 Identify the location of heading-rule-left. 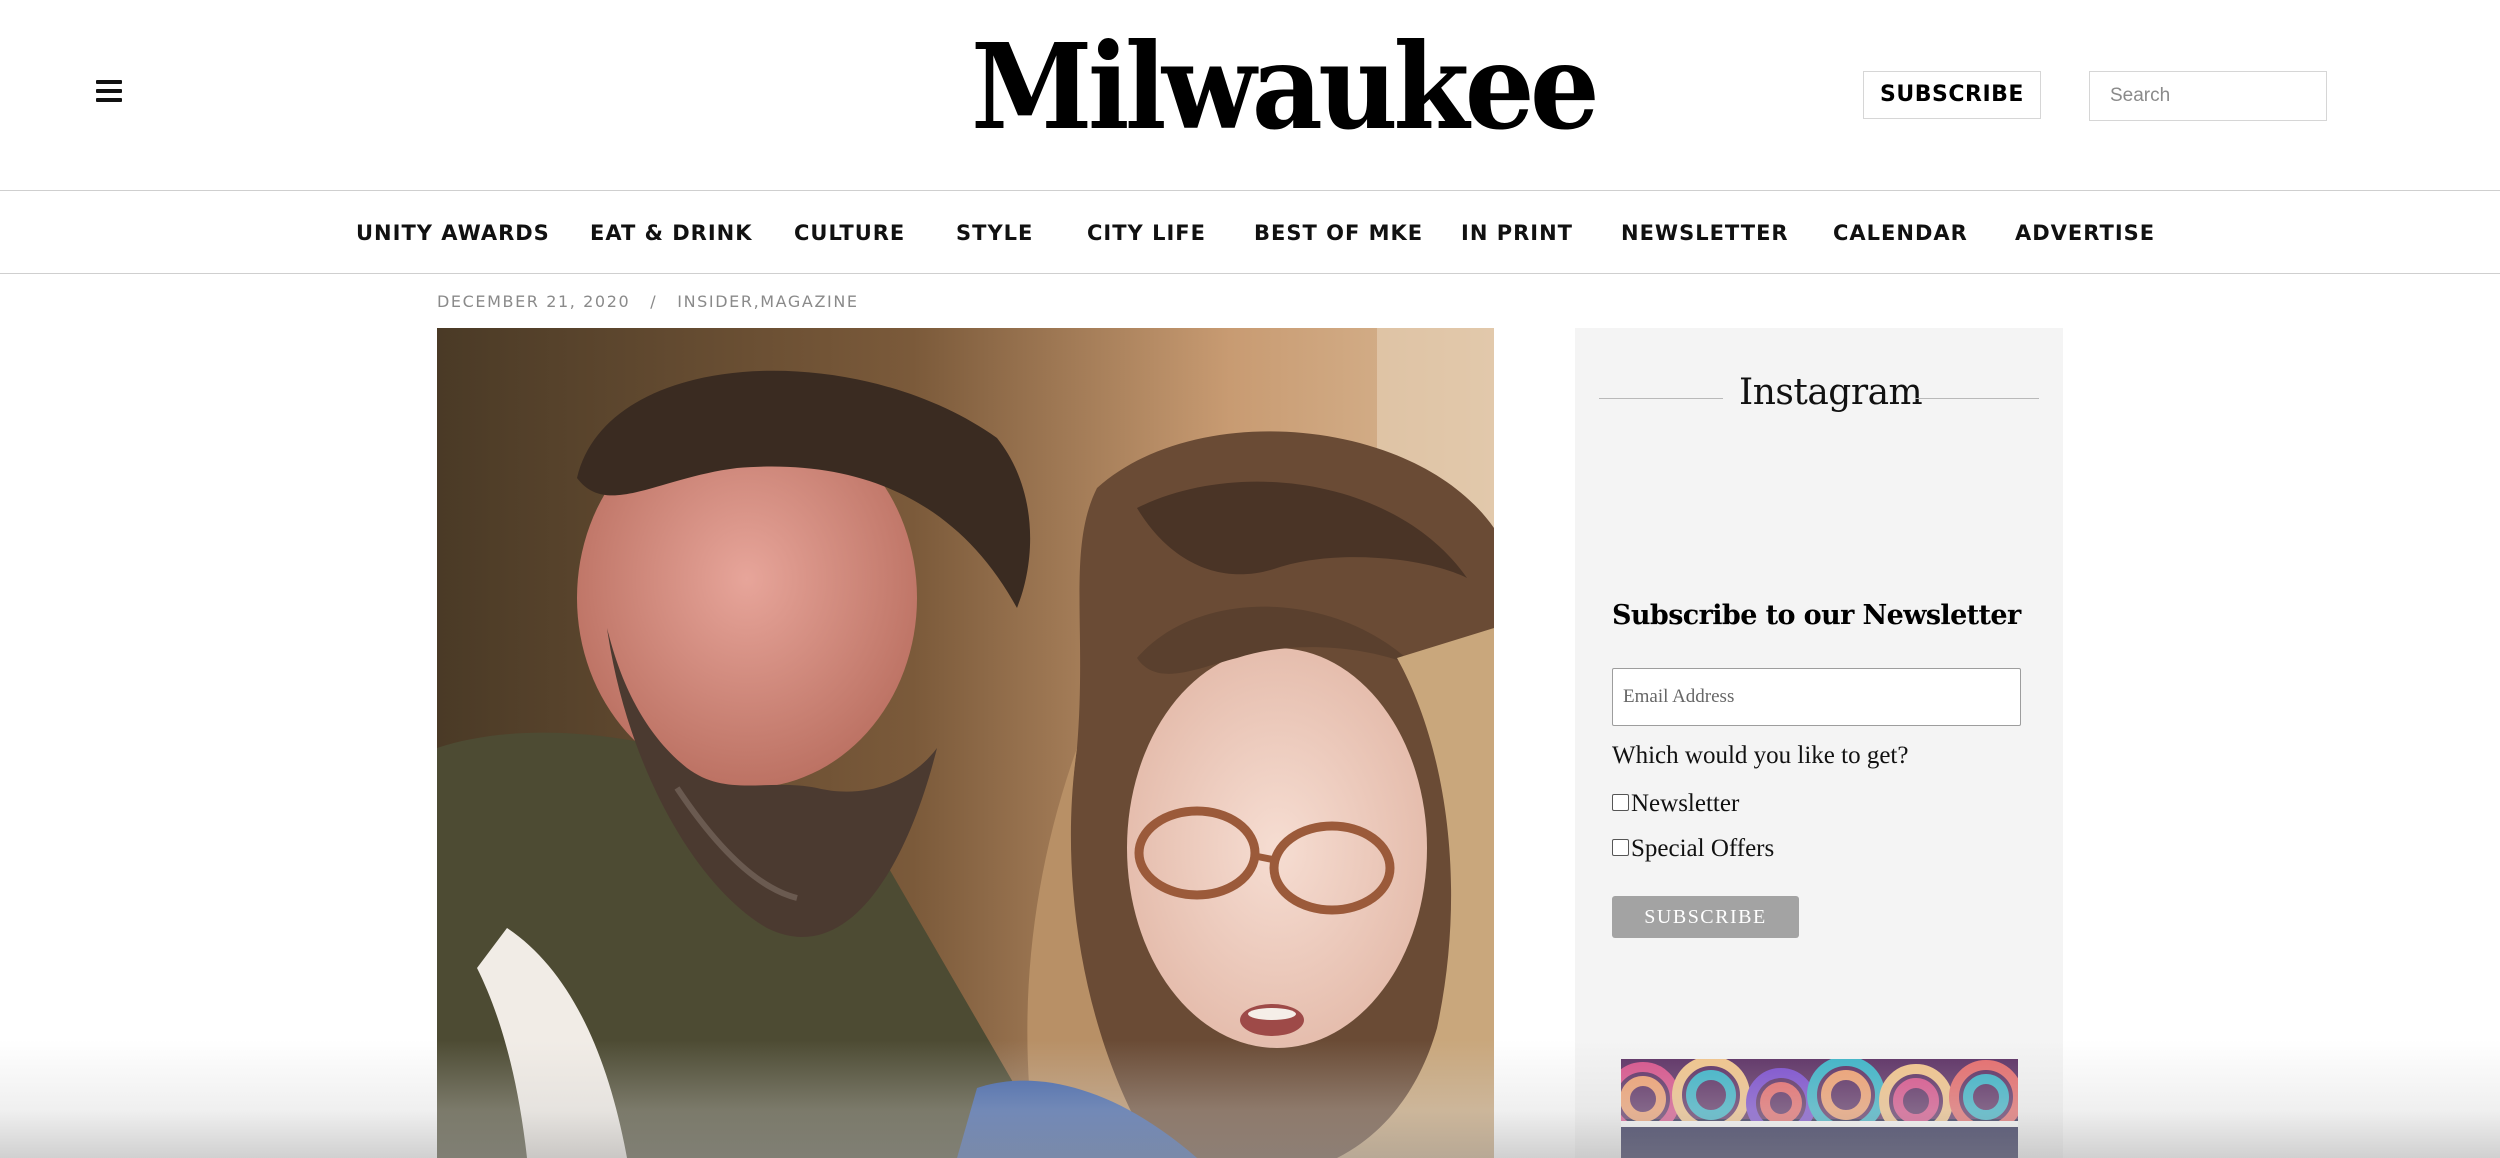
(1661, 398).